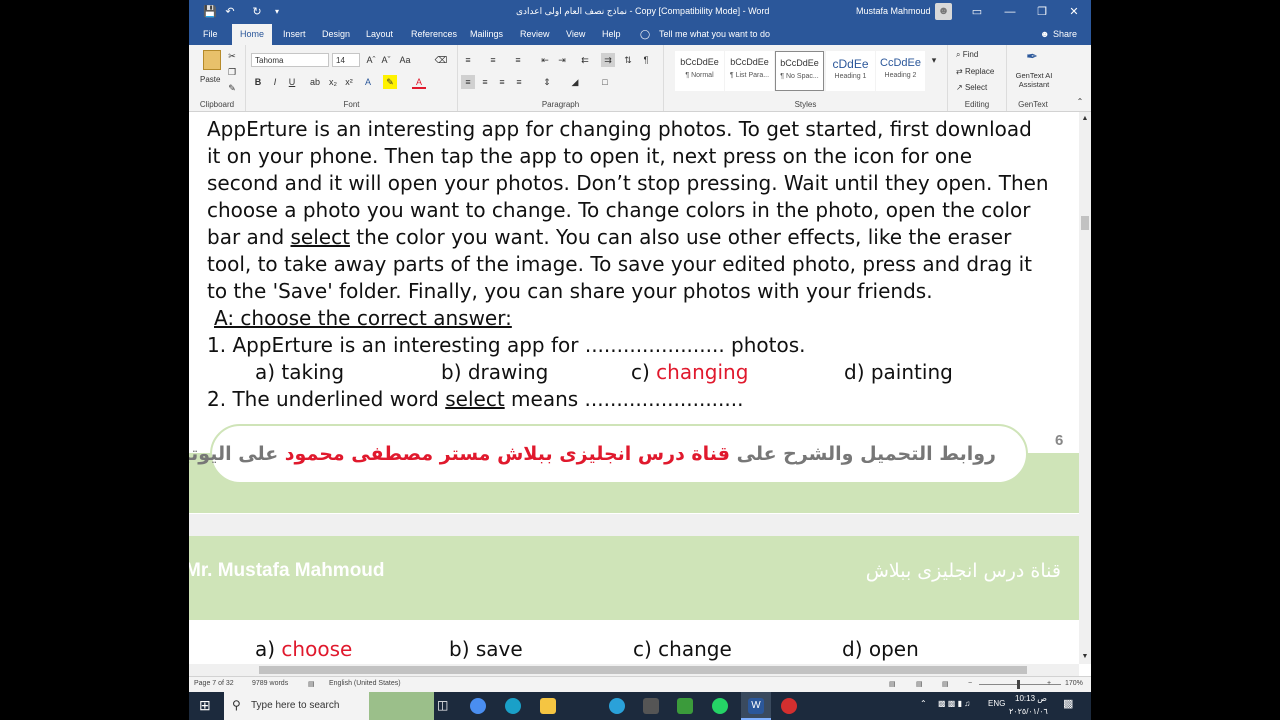  Describe the element at coordinates (545, 60) in the screenshot. I see `decrease-indent-icon: ⇤` at that location.